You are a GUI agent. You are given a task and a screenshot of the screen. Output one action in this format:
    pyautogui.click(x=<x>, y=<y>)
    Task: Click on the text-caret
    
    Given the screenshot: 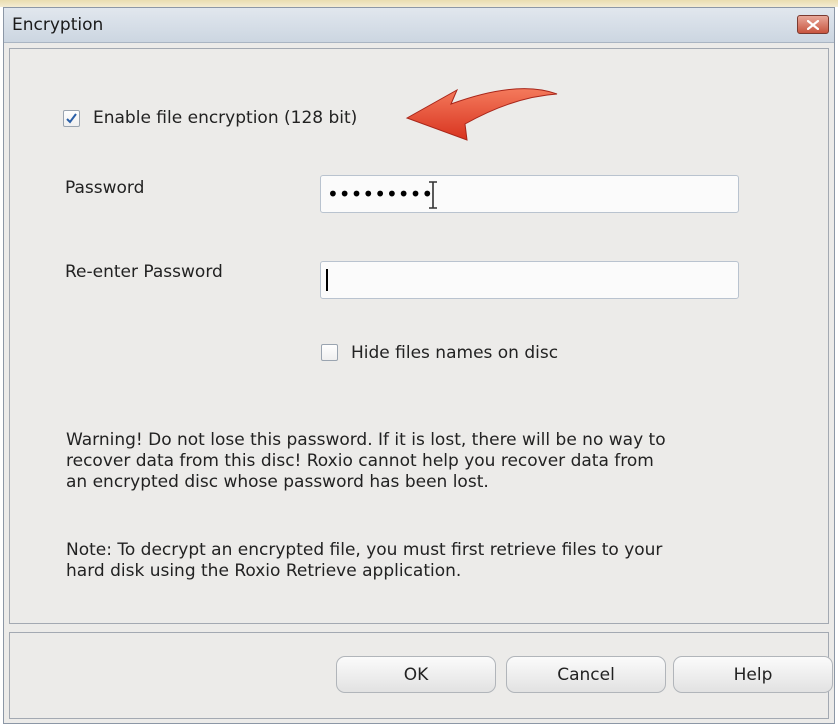 What is the action you would take?
    pyautogui.click(x=327, y=280)
    